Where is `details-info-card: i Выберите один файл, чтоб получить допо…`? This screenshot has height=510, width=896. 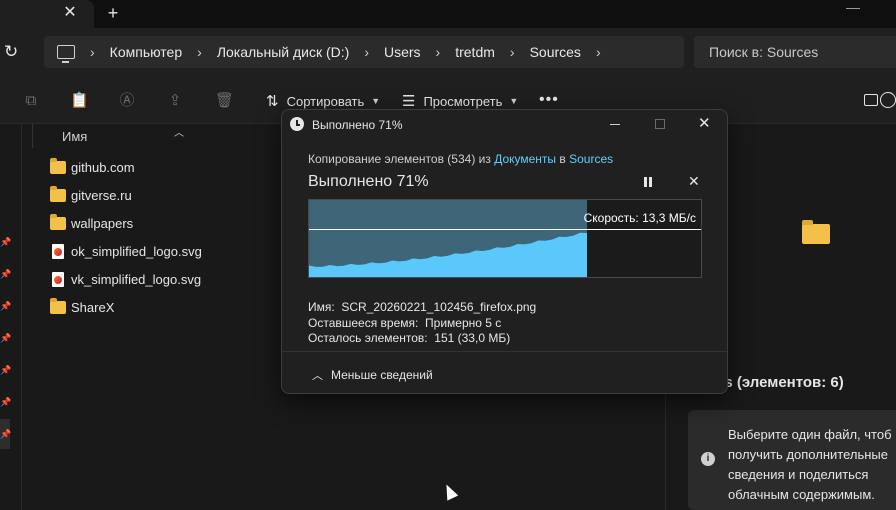
details-info-card: i Выберите один файл, чтоб получить допо… is located at coordinates (792, 460).